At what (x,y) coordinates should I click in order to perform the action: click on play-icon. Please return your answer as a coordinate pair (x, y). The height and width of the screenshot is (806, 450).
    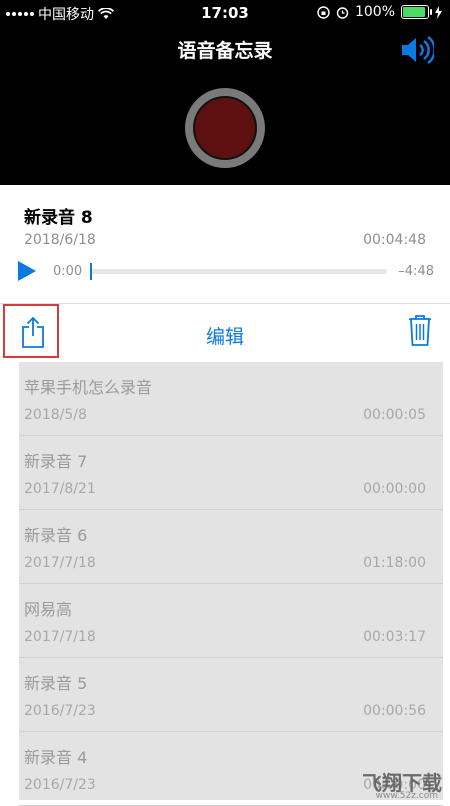
    Looking at the image, I should click on (27, 271).